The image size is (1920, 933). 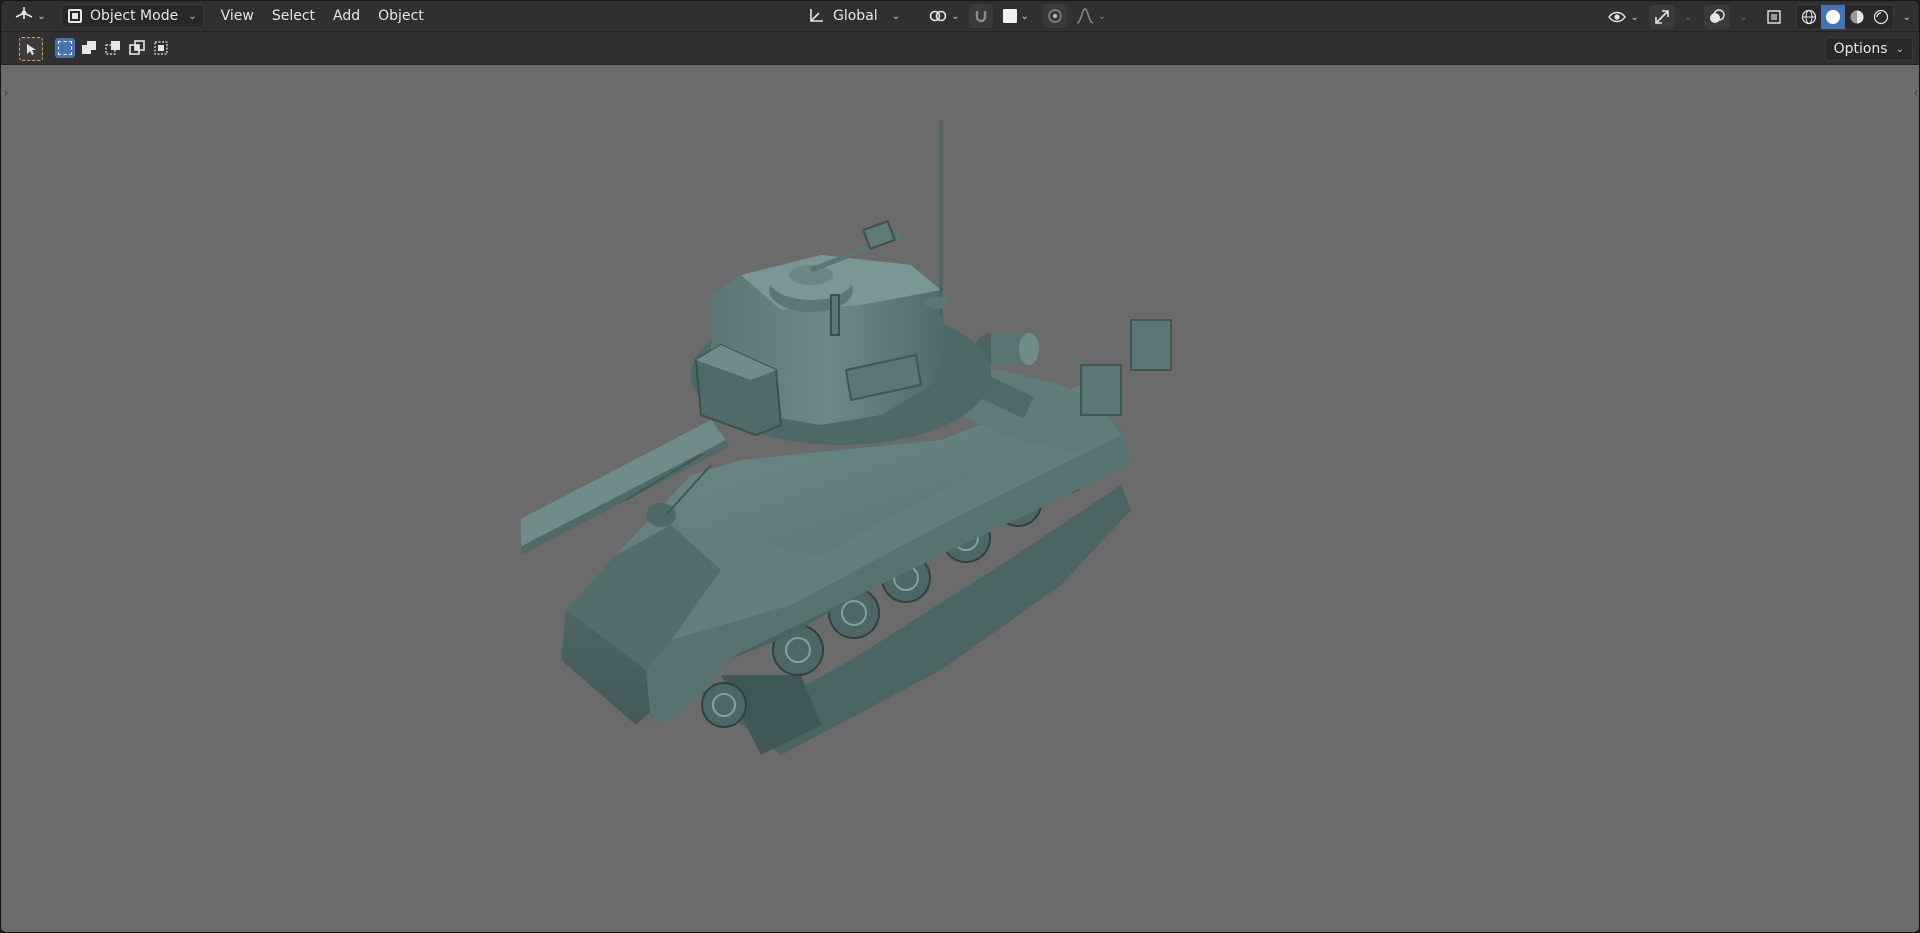 I want to click on xray-icon, so click(x=1774, y=17).